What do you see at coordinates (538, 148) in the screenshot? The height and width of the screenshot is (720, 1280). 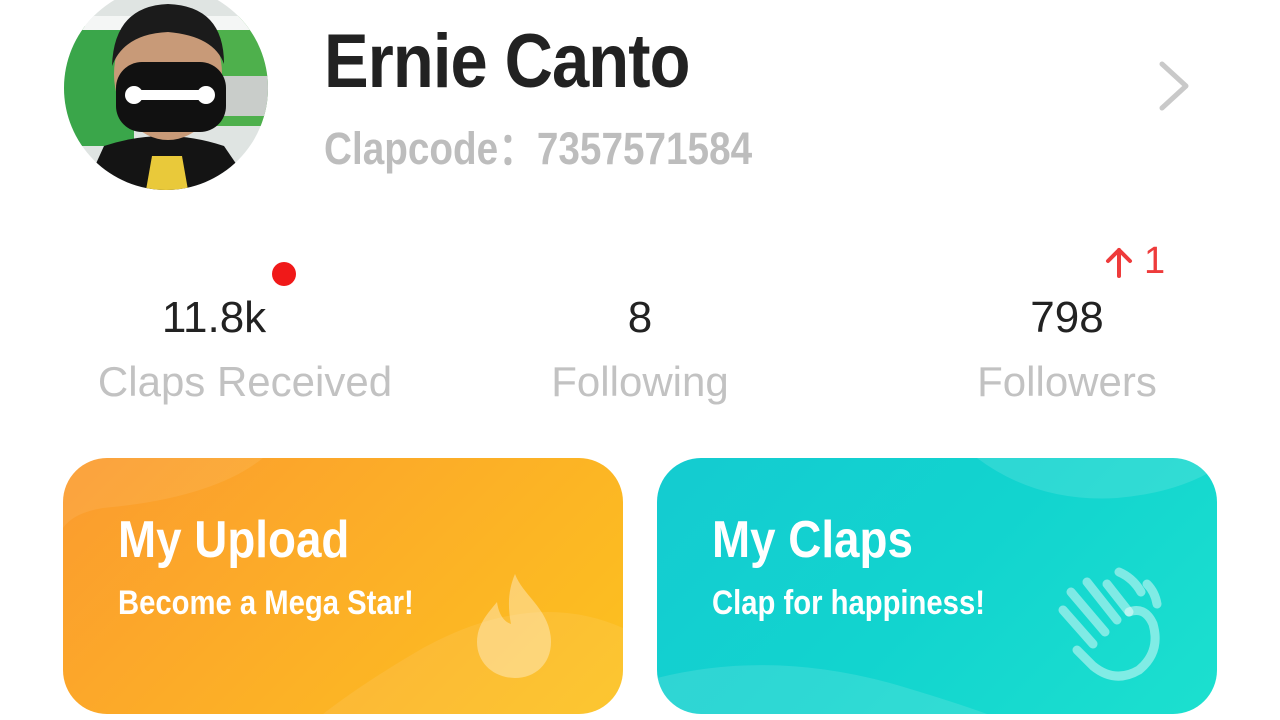 I see `clapcode: Clapcode：7357571584` at bounding box center [538, 148].